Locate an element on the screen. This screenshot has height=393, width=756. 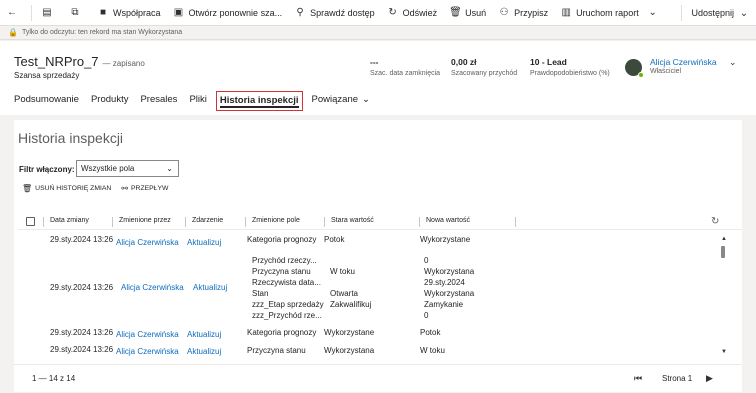
refresh-grid-button: ↻ is located at coordinates (715, 221).